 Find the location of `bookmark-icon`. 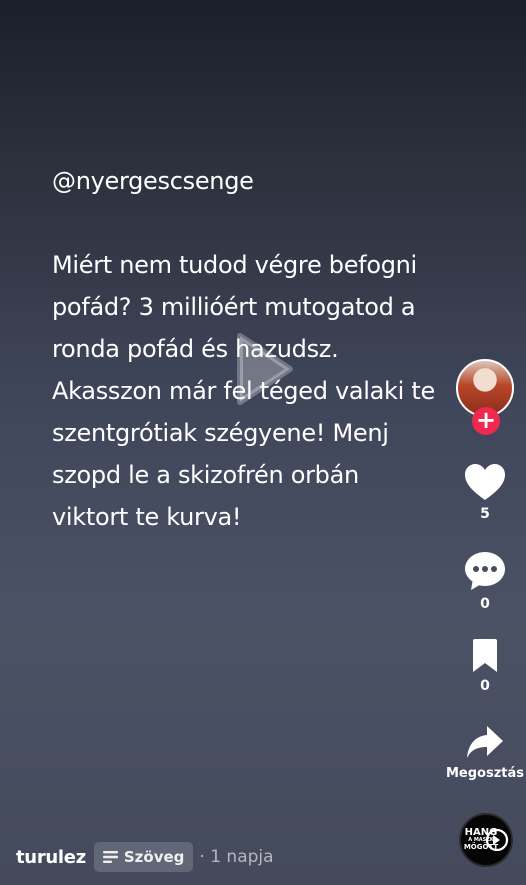

bookmark-icon is located at coordinates (485, 655).